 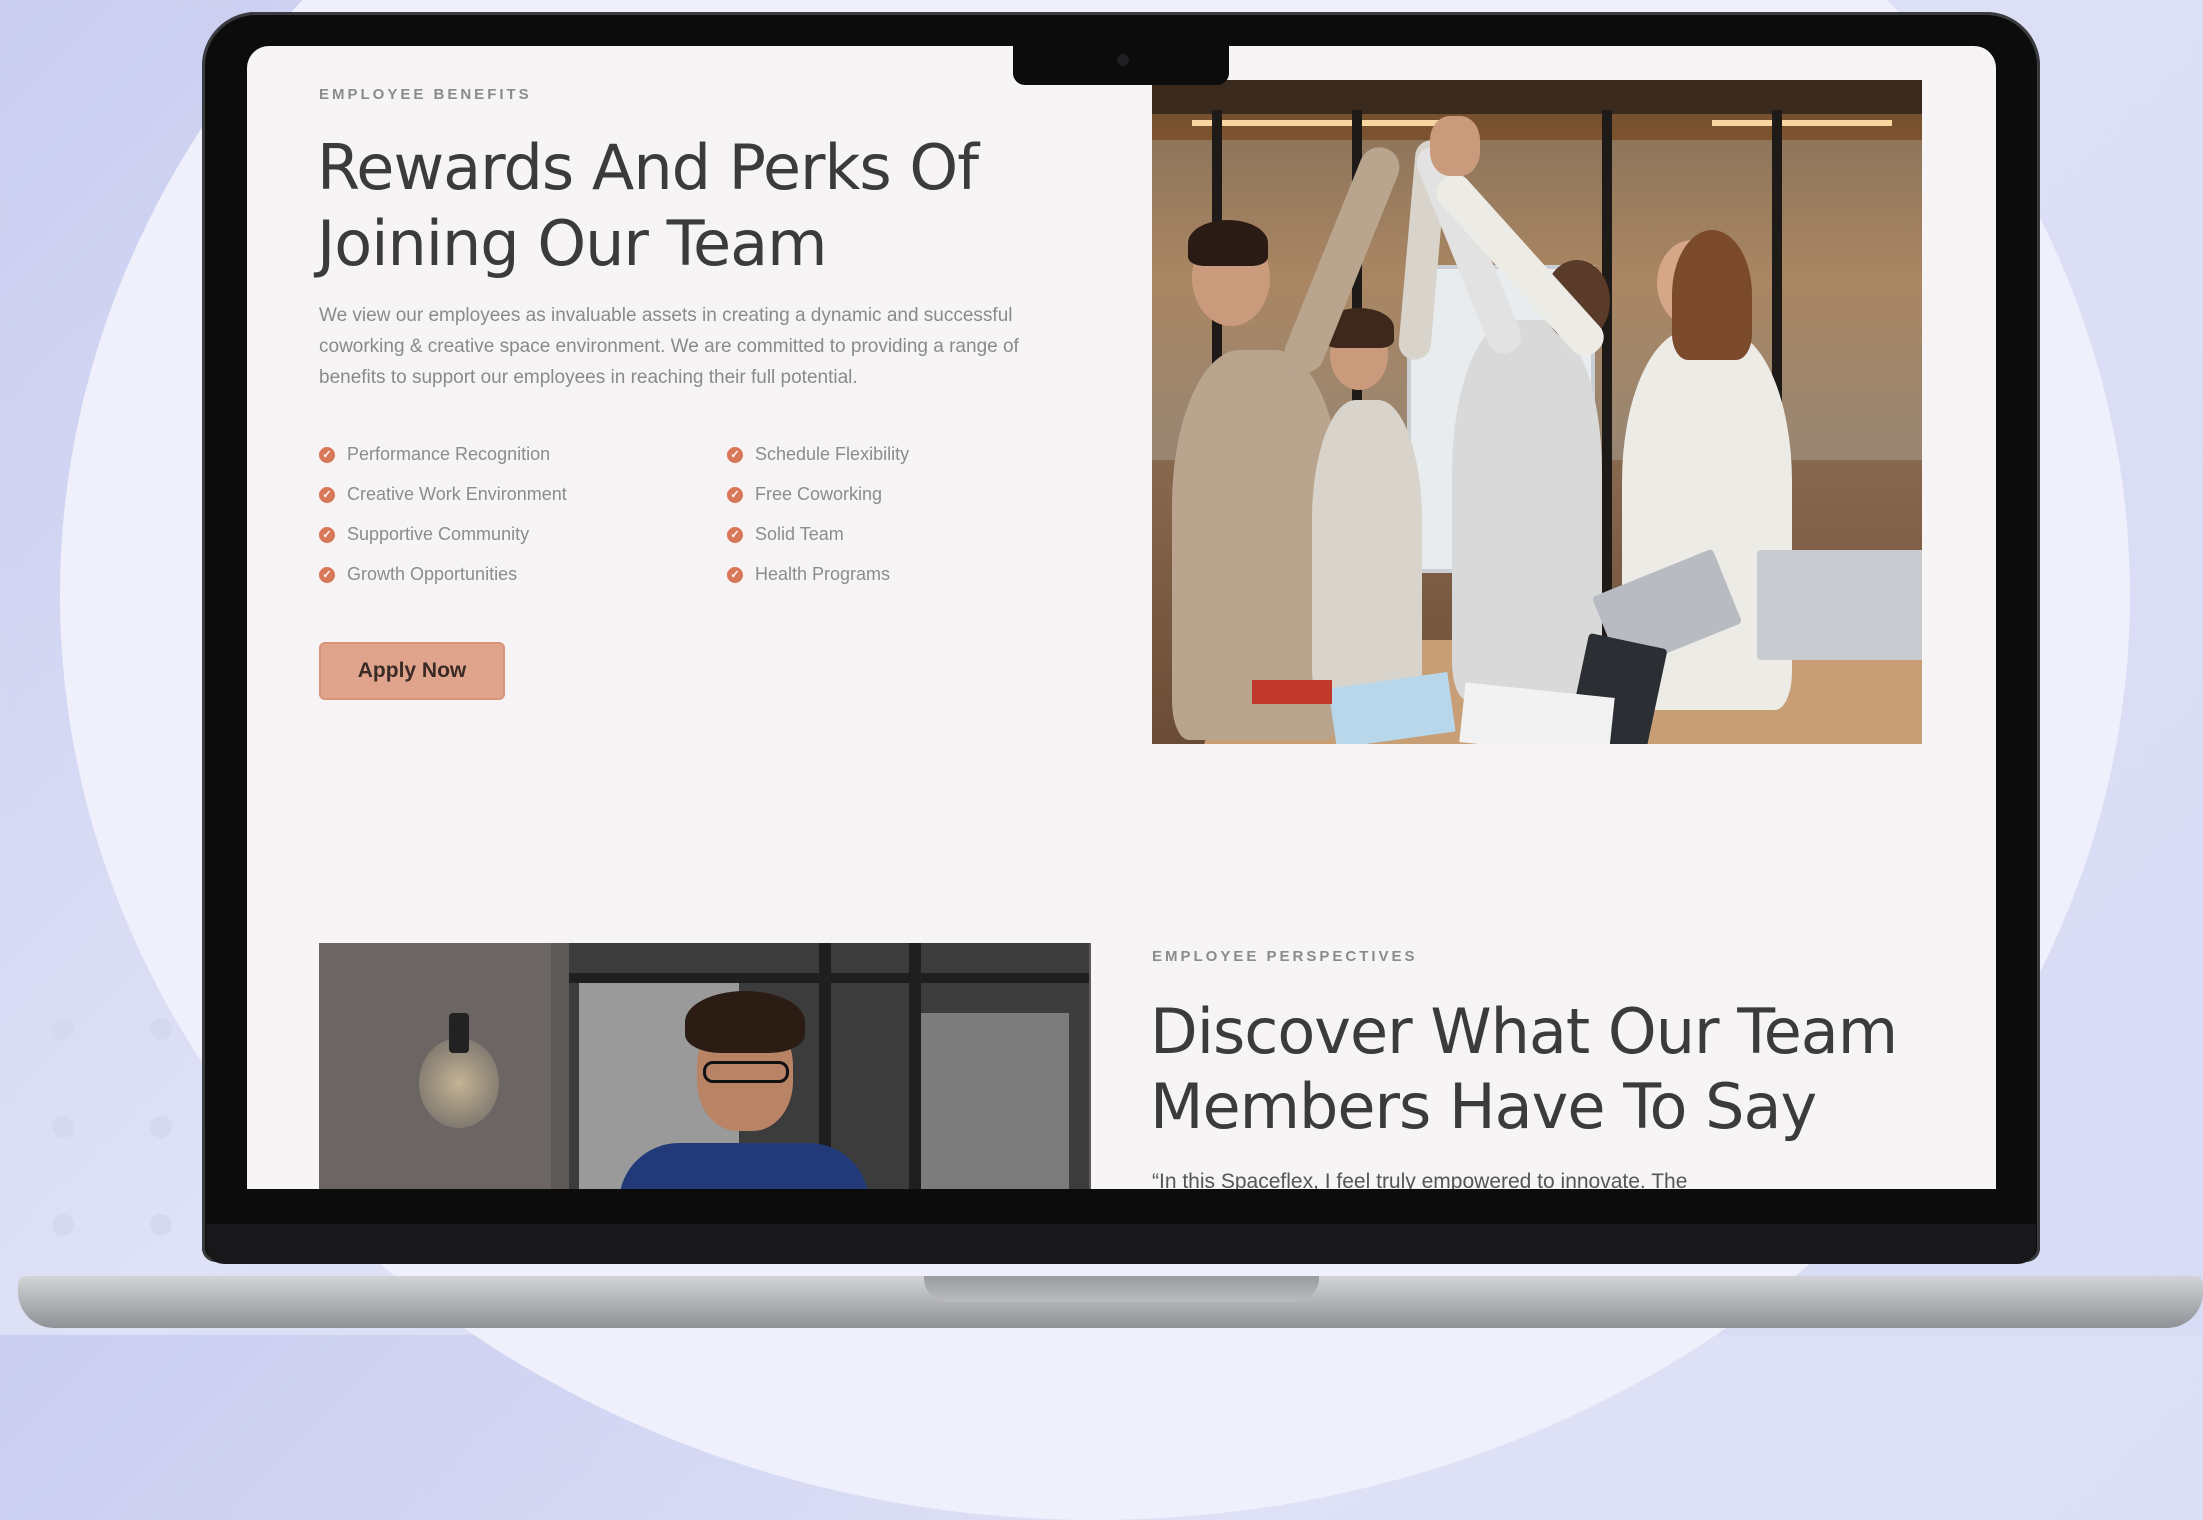 I want to click on benefit-item: ✓ Supportive Community, so click(x=424, y=534).